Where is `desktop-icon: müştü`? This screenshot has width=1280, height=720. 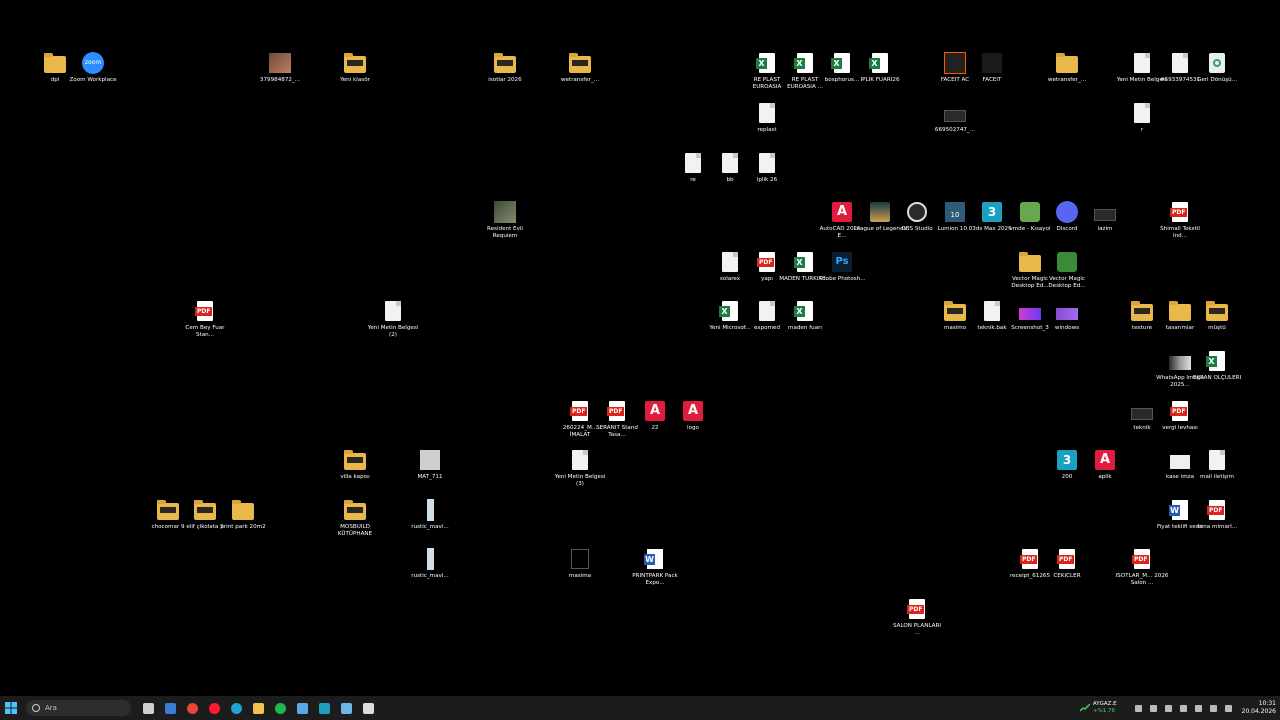
desktop-icon: müştü is located at coordinates (1217, 316).